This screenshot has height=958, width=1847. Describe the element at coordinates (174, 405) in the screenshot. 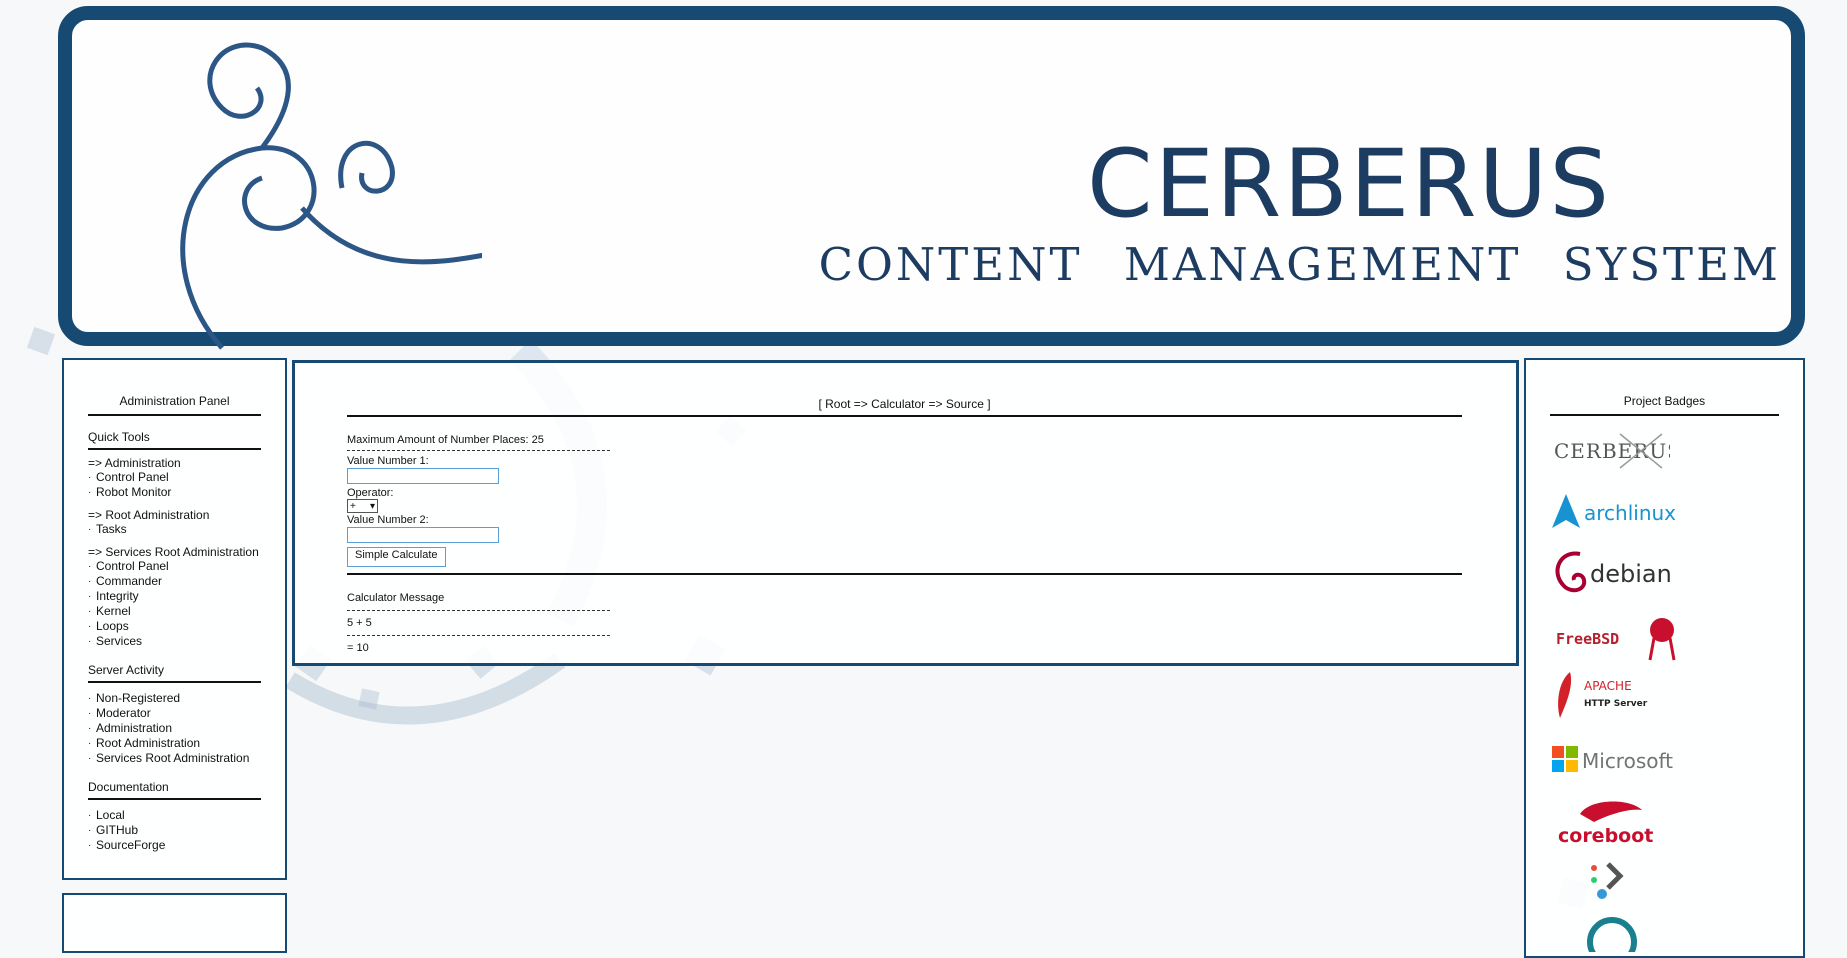

I see `panel-title: Administration Panel` at that location.